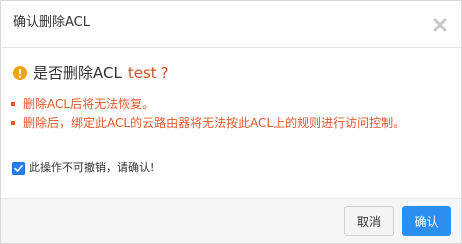 Image resolution: width=462 pixels, height=244 pixels. What do you see at coordinates (142, 73) in the screenshot?
I see `target-acl-name: test` at bounding box center [142, 73].